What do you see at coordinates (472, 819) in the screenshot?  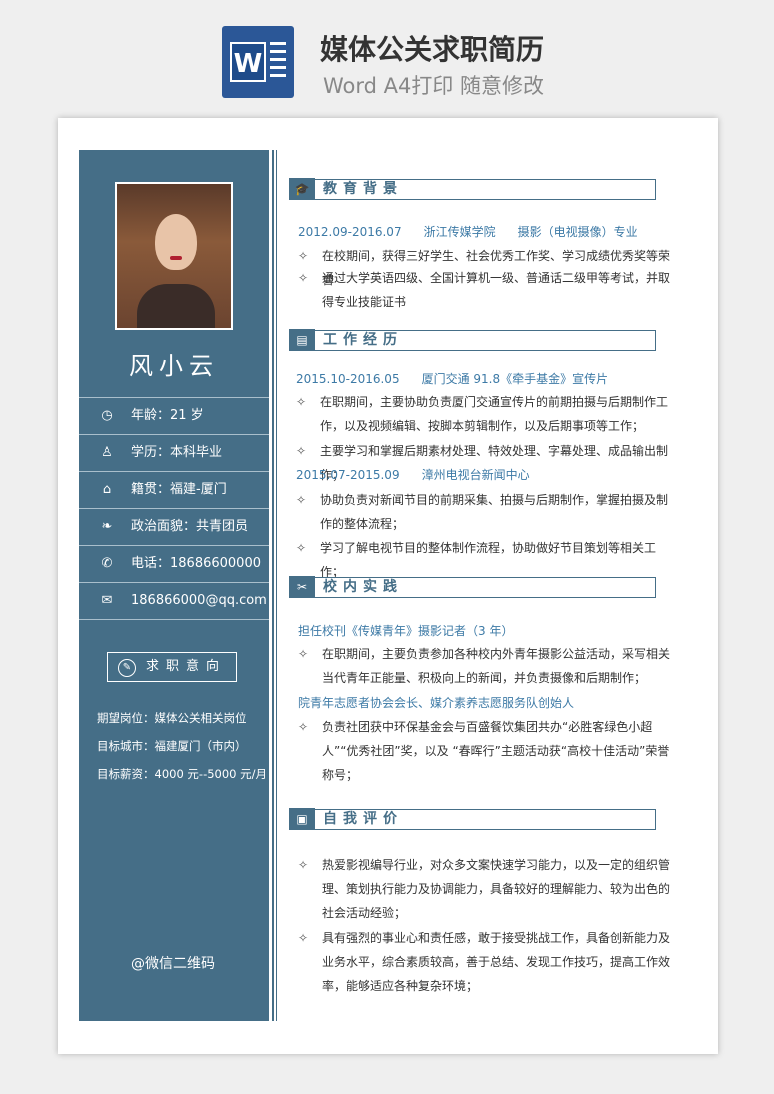 I see `section-self-header: ▣ 自我评价` at bounding box center [472, 819].